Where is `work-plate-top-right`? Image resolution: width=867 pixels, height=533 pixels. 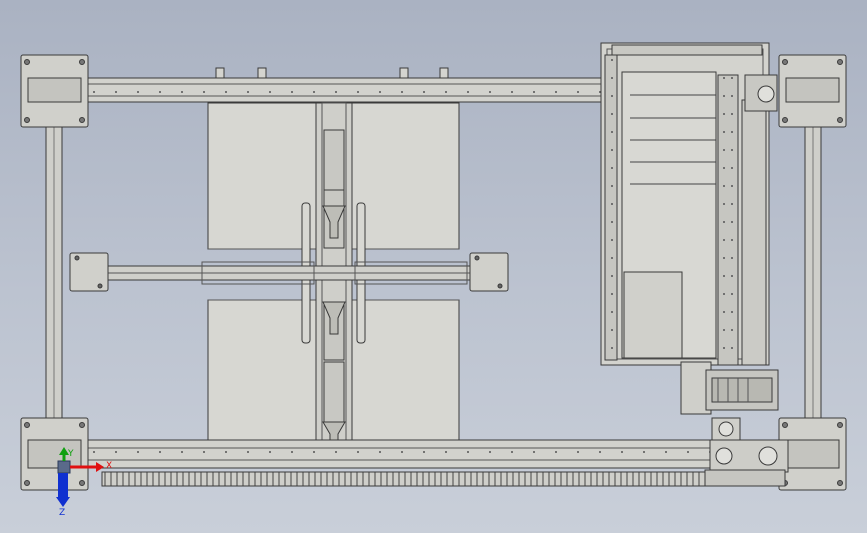
work-plate-top-right is located at coordinates (405, 176).